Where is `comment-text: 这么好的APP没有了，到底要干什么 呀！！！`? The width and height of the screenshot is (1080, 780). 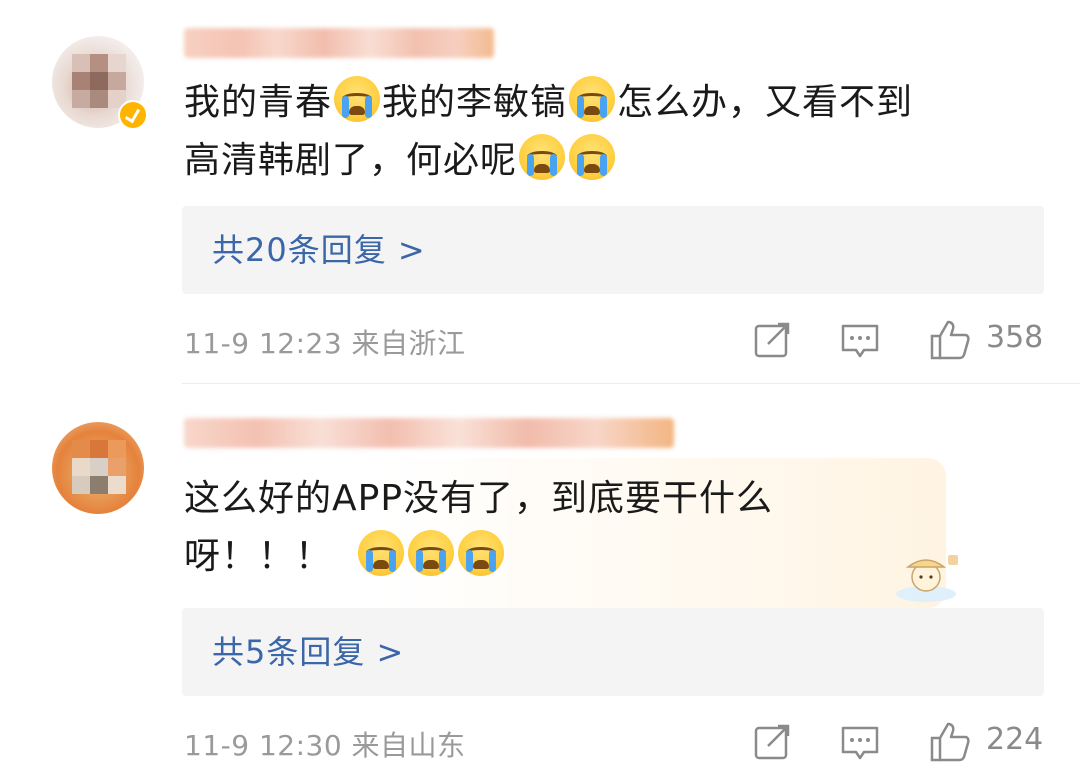
comment-text: 这么好的APP没有了，到底要干什么 呀！！！ is located at coordinates (478, 528).